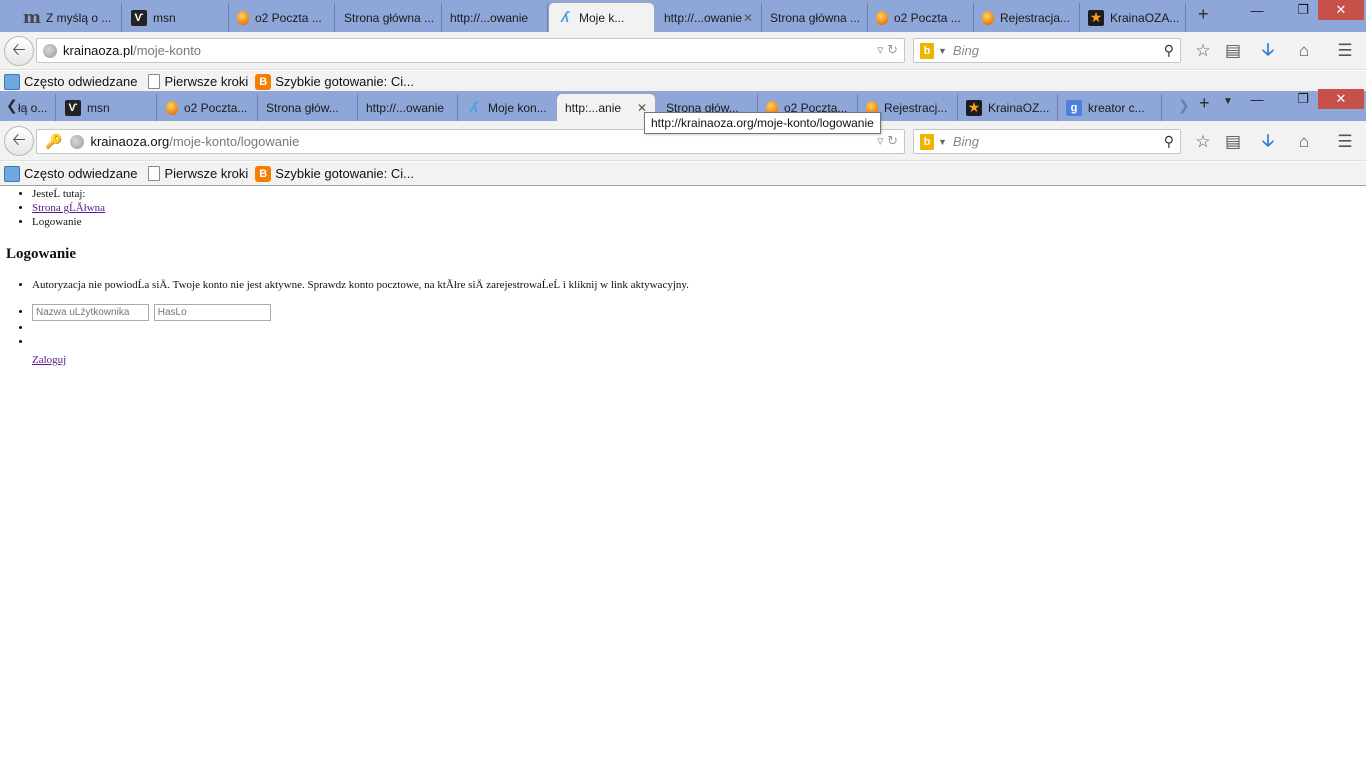 This screenshot has width=1366, height=768. What do you see at coordinates (130, 141) in the screenshot?
I see `url-domain: krainaoza.org` at bounding box center [130, 141].